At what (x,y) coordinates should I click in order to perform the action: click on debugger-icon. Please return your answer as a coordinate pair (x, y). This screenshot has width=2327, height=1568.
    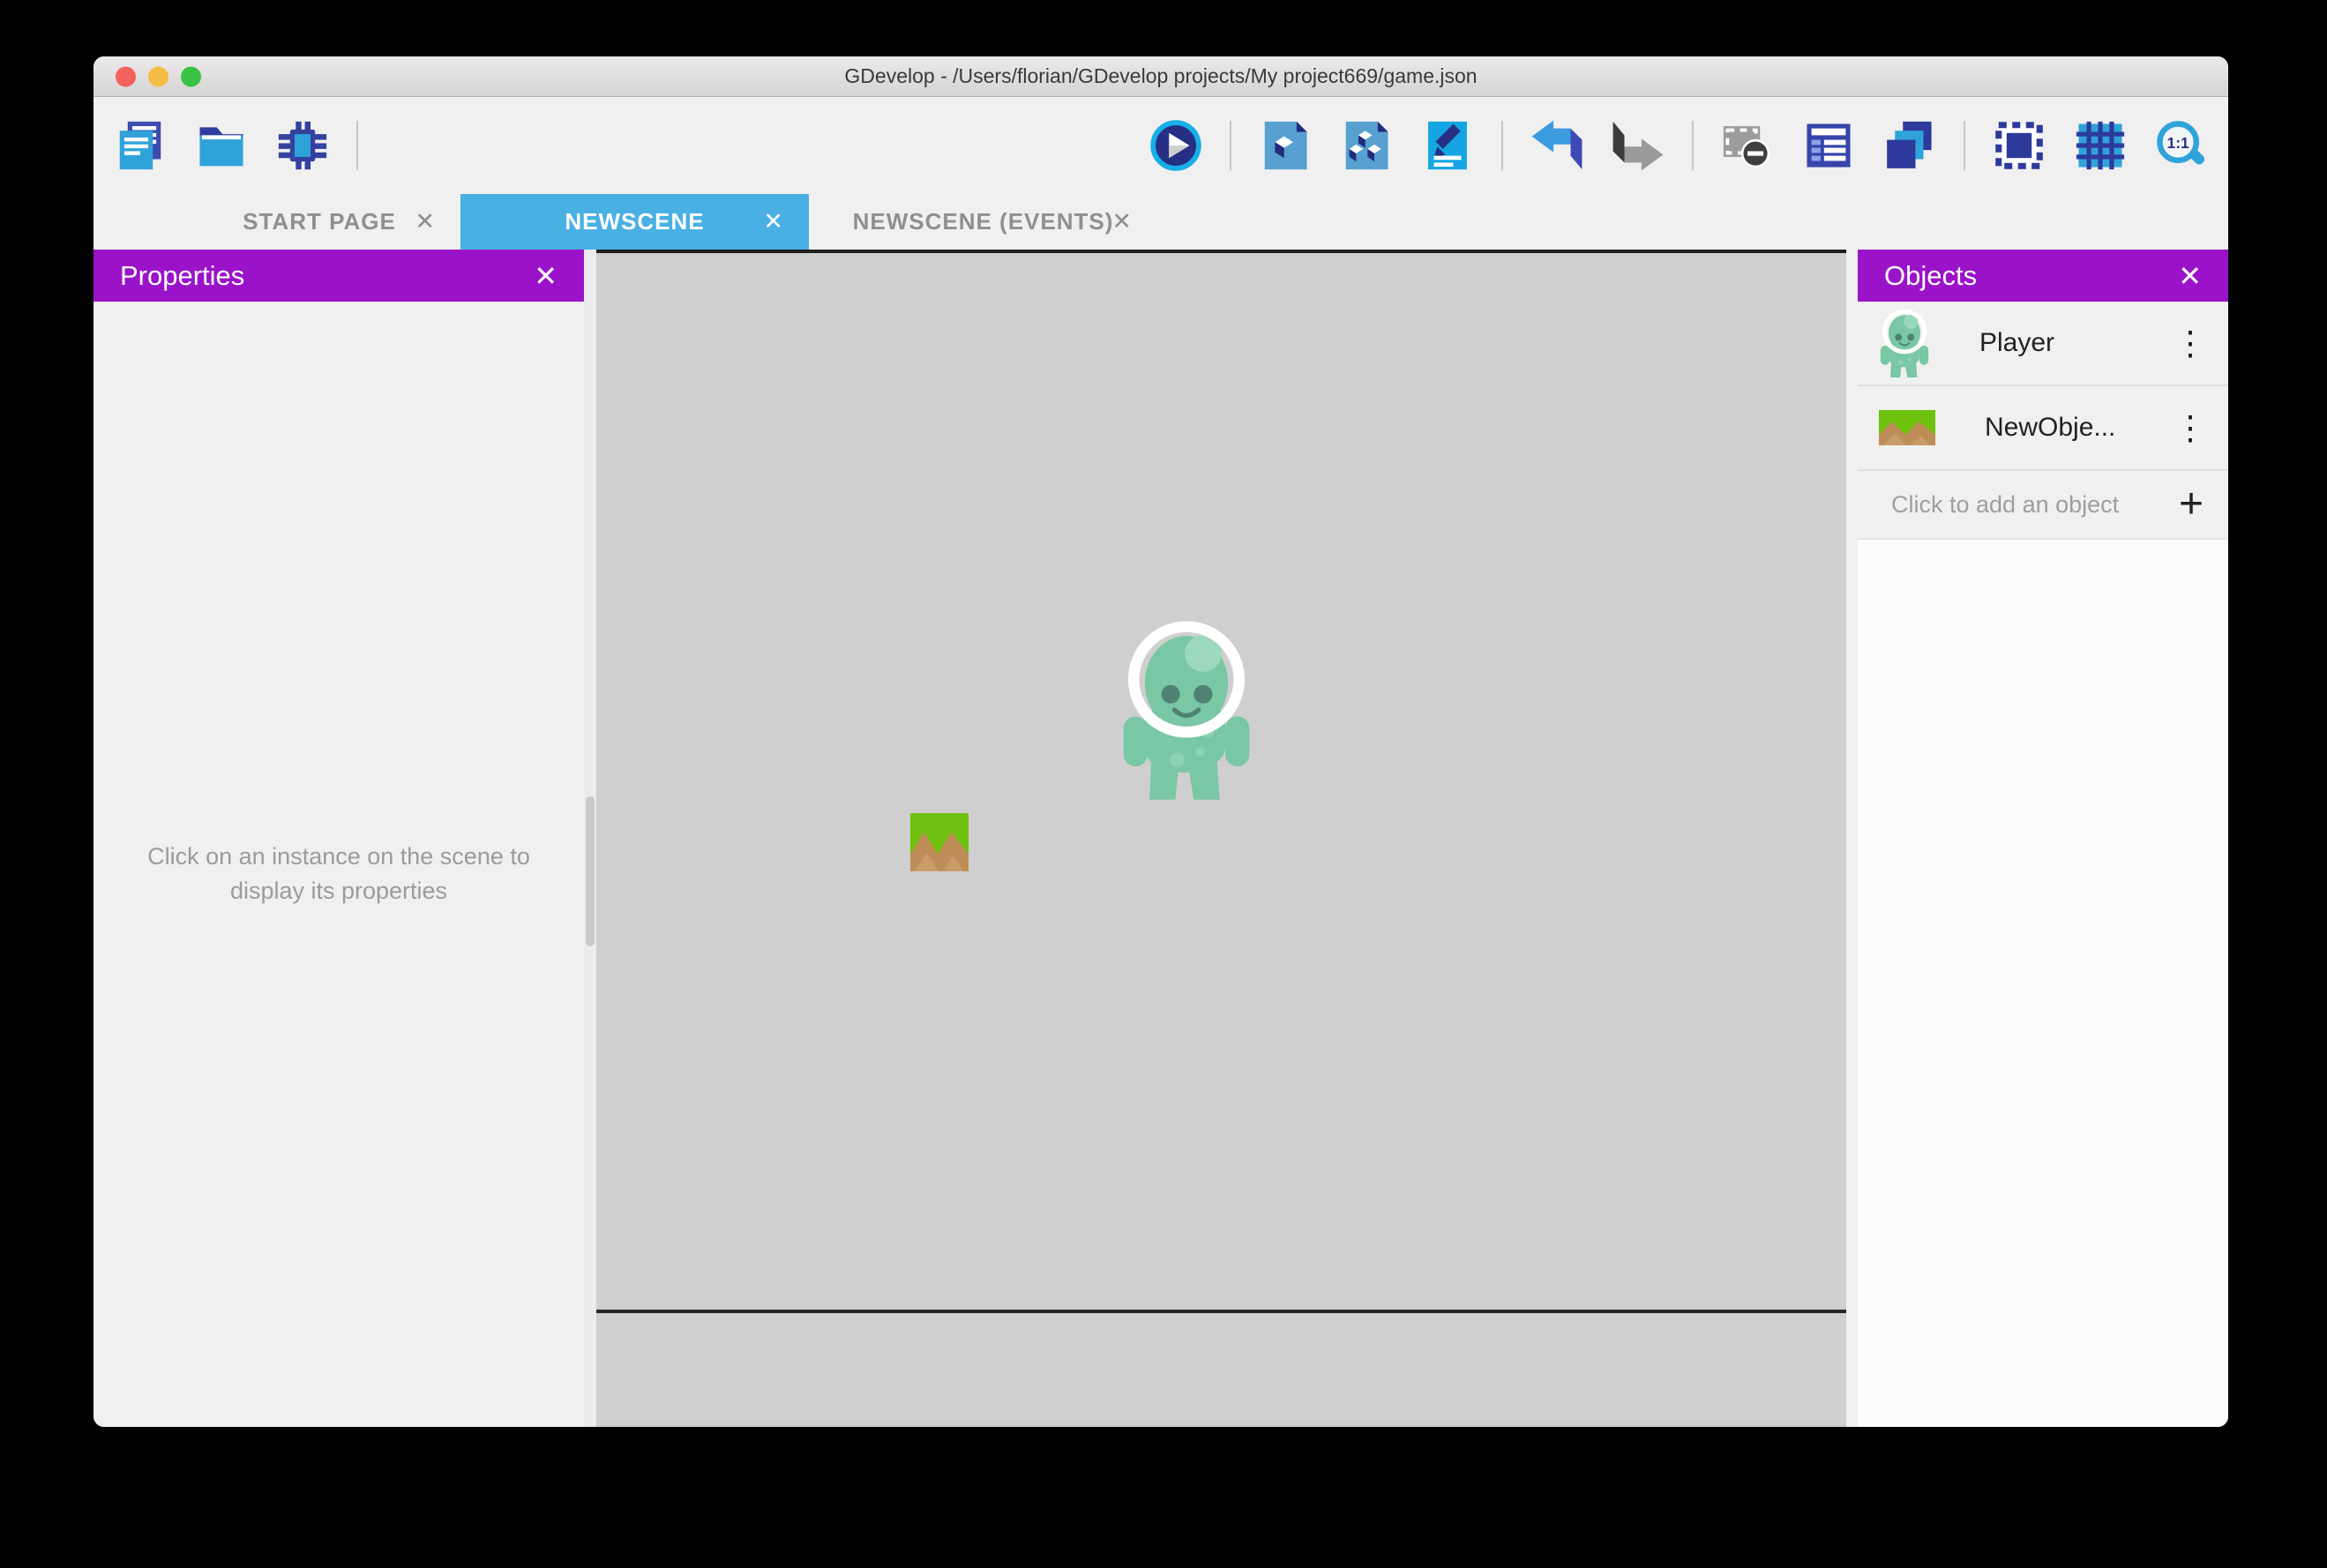
    Looking at the image, I should click on (302, 145).